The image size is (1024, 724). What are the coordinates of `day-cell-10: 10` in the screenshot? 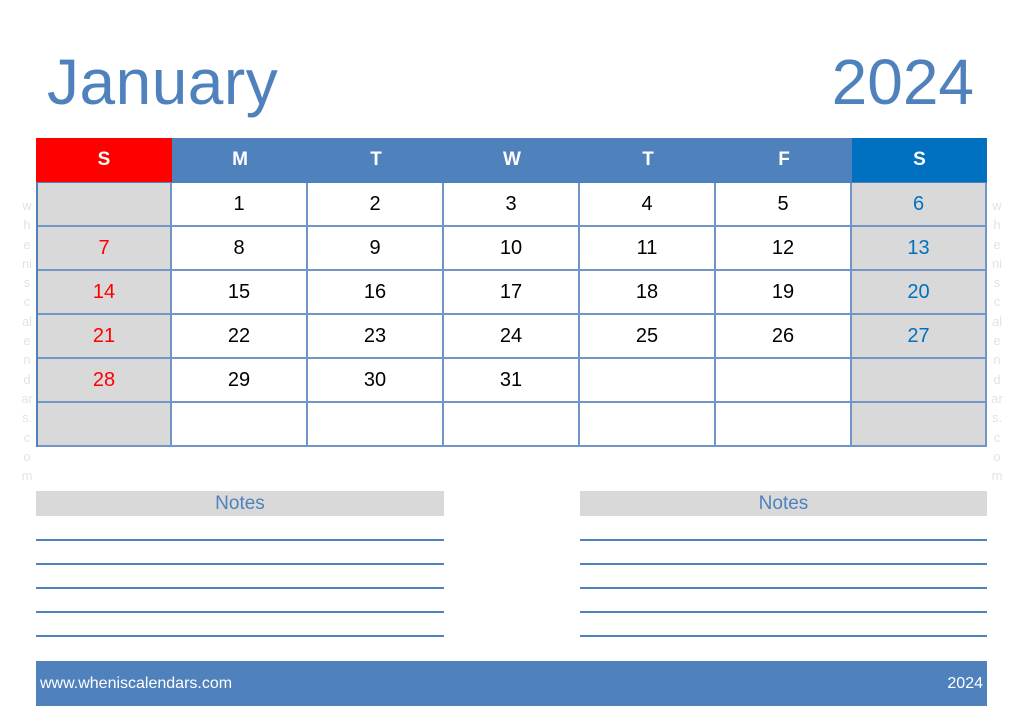 It's located at (512, 249).